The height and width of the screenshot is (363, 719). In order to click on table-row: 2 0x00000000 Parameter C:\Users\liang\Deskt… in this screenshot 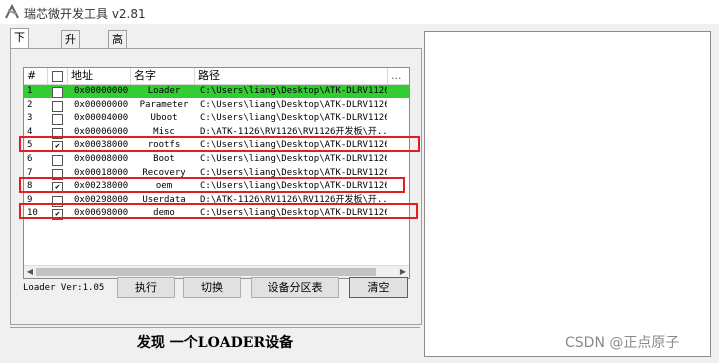, I will do `click(216, 105)`.